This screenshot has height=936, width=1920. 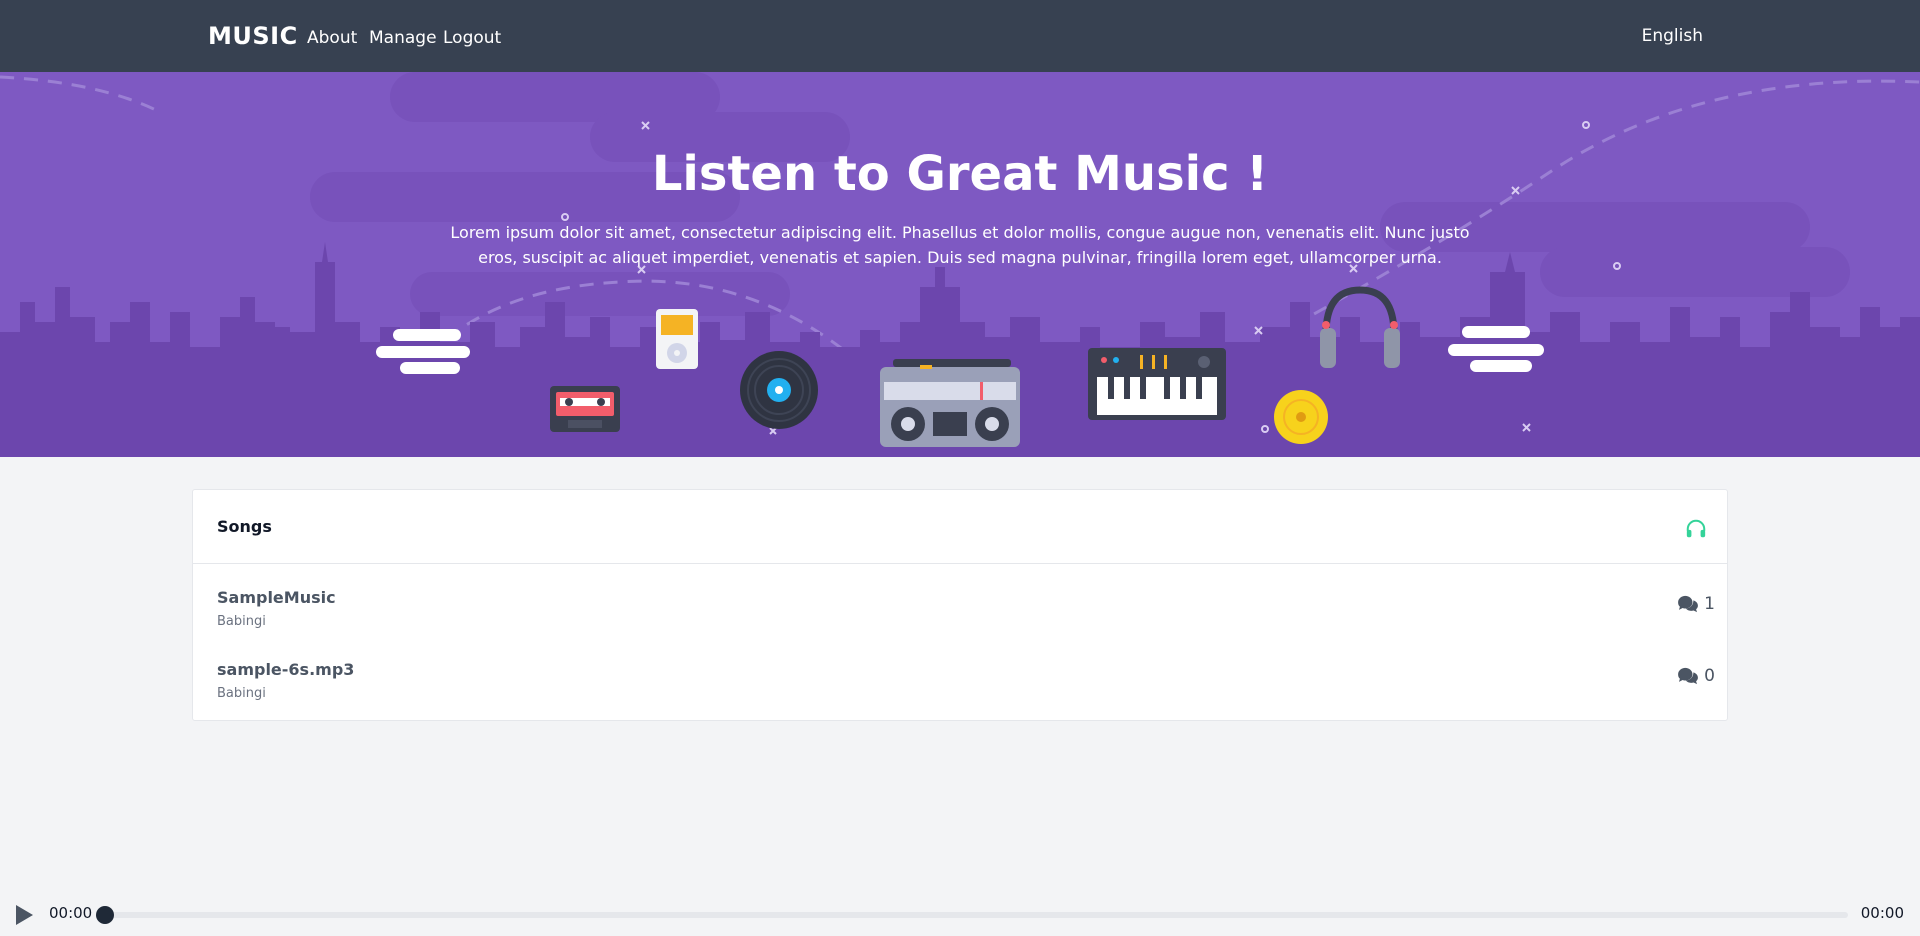 I want to click on songs-card-header: Songs, so click(x=960, y=527).